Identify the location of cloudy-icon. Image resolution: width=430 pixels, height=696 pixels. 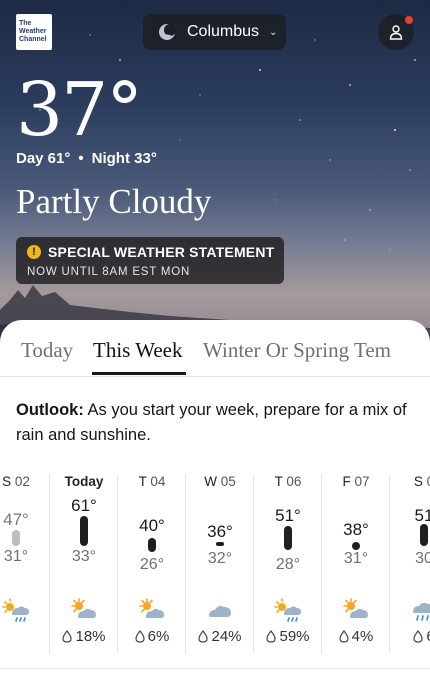
(220, 610).